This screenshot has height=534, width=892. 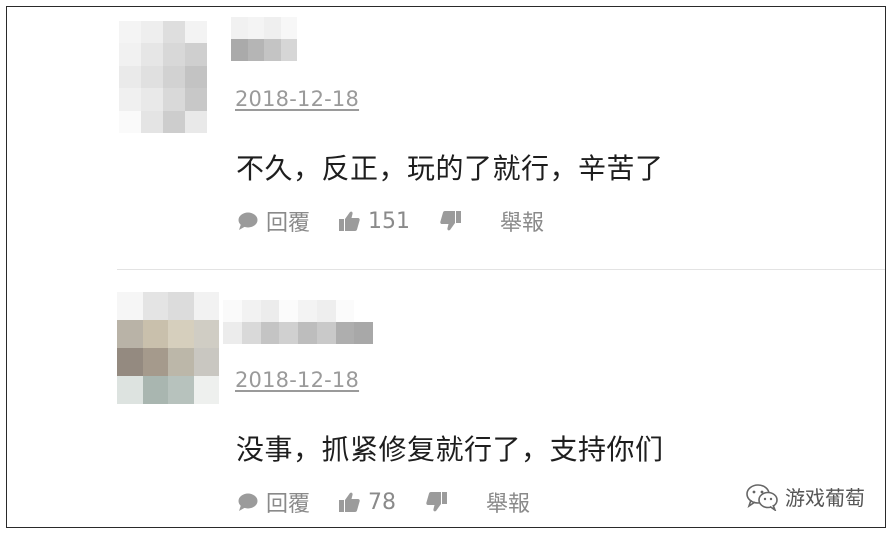 I want to click on comment-text: 没事，抓紧修复就行了，支持你们, so click(x=450, y=449).